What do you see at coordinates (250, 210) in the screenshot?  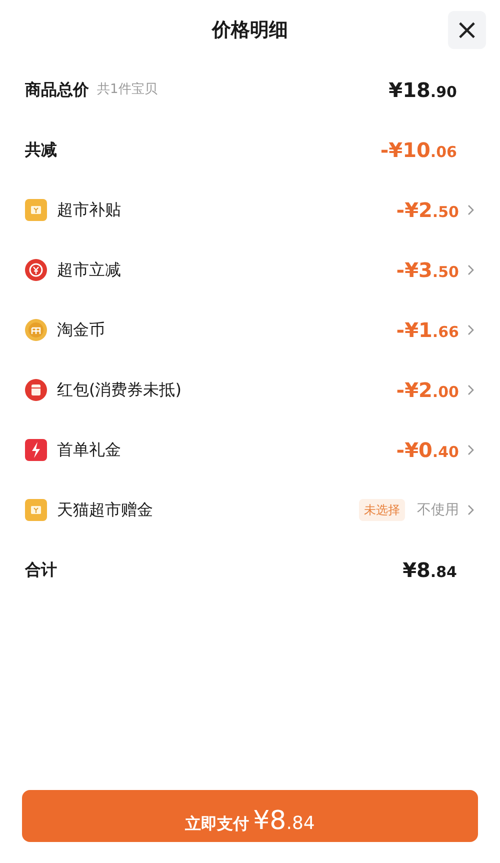 I see `discount-row: 超市补贴 -¥2.50` at bounding box center [250, 210].